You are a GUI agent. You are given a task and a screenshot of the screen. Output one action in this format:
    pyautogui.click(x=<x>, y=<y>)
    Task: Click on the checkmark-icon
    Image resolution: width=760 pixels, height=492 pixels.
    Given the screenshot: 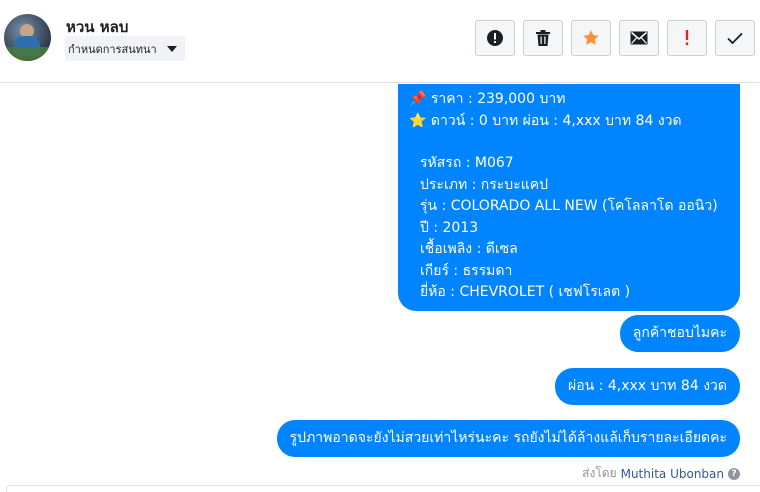 What is the action you would take?
    pyautogui.click(x=735, y=38)
    